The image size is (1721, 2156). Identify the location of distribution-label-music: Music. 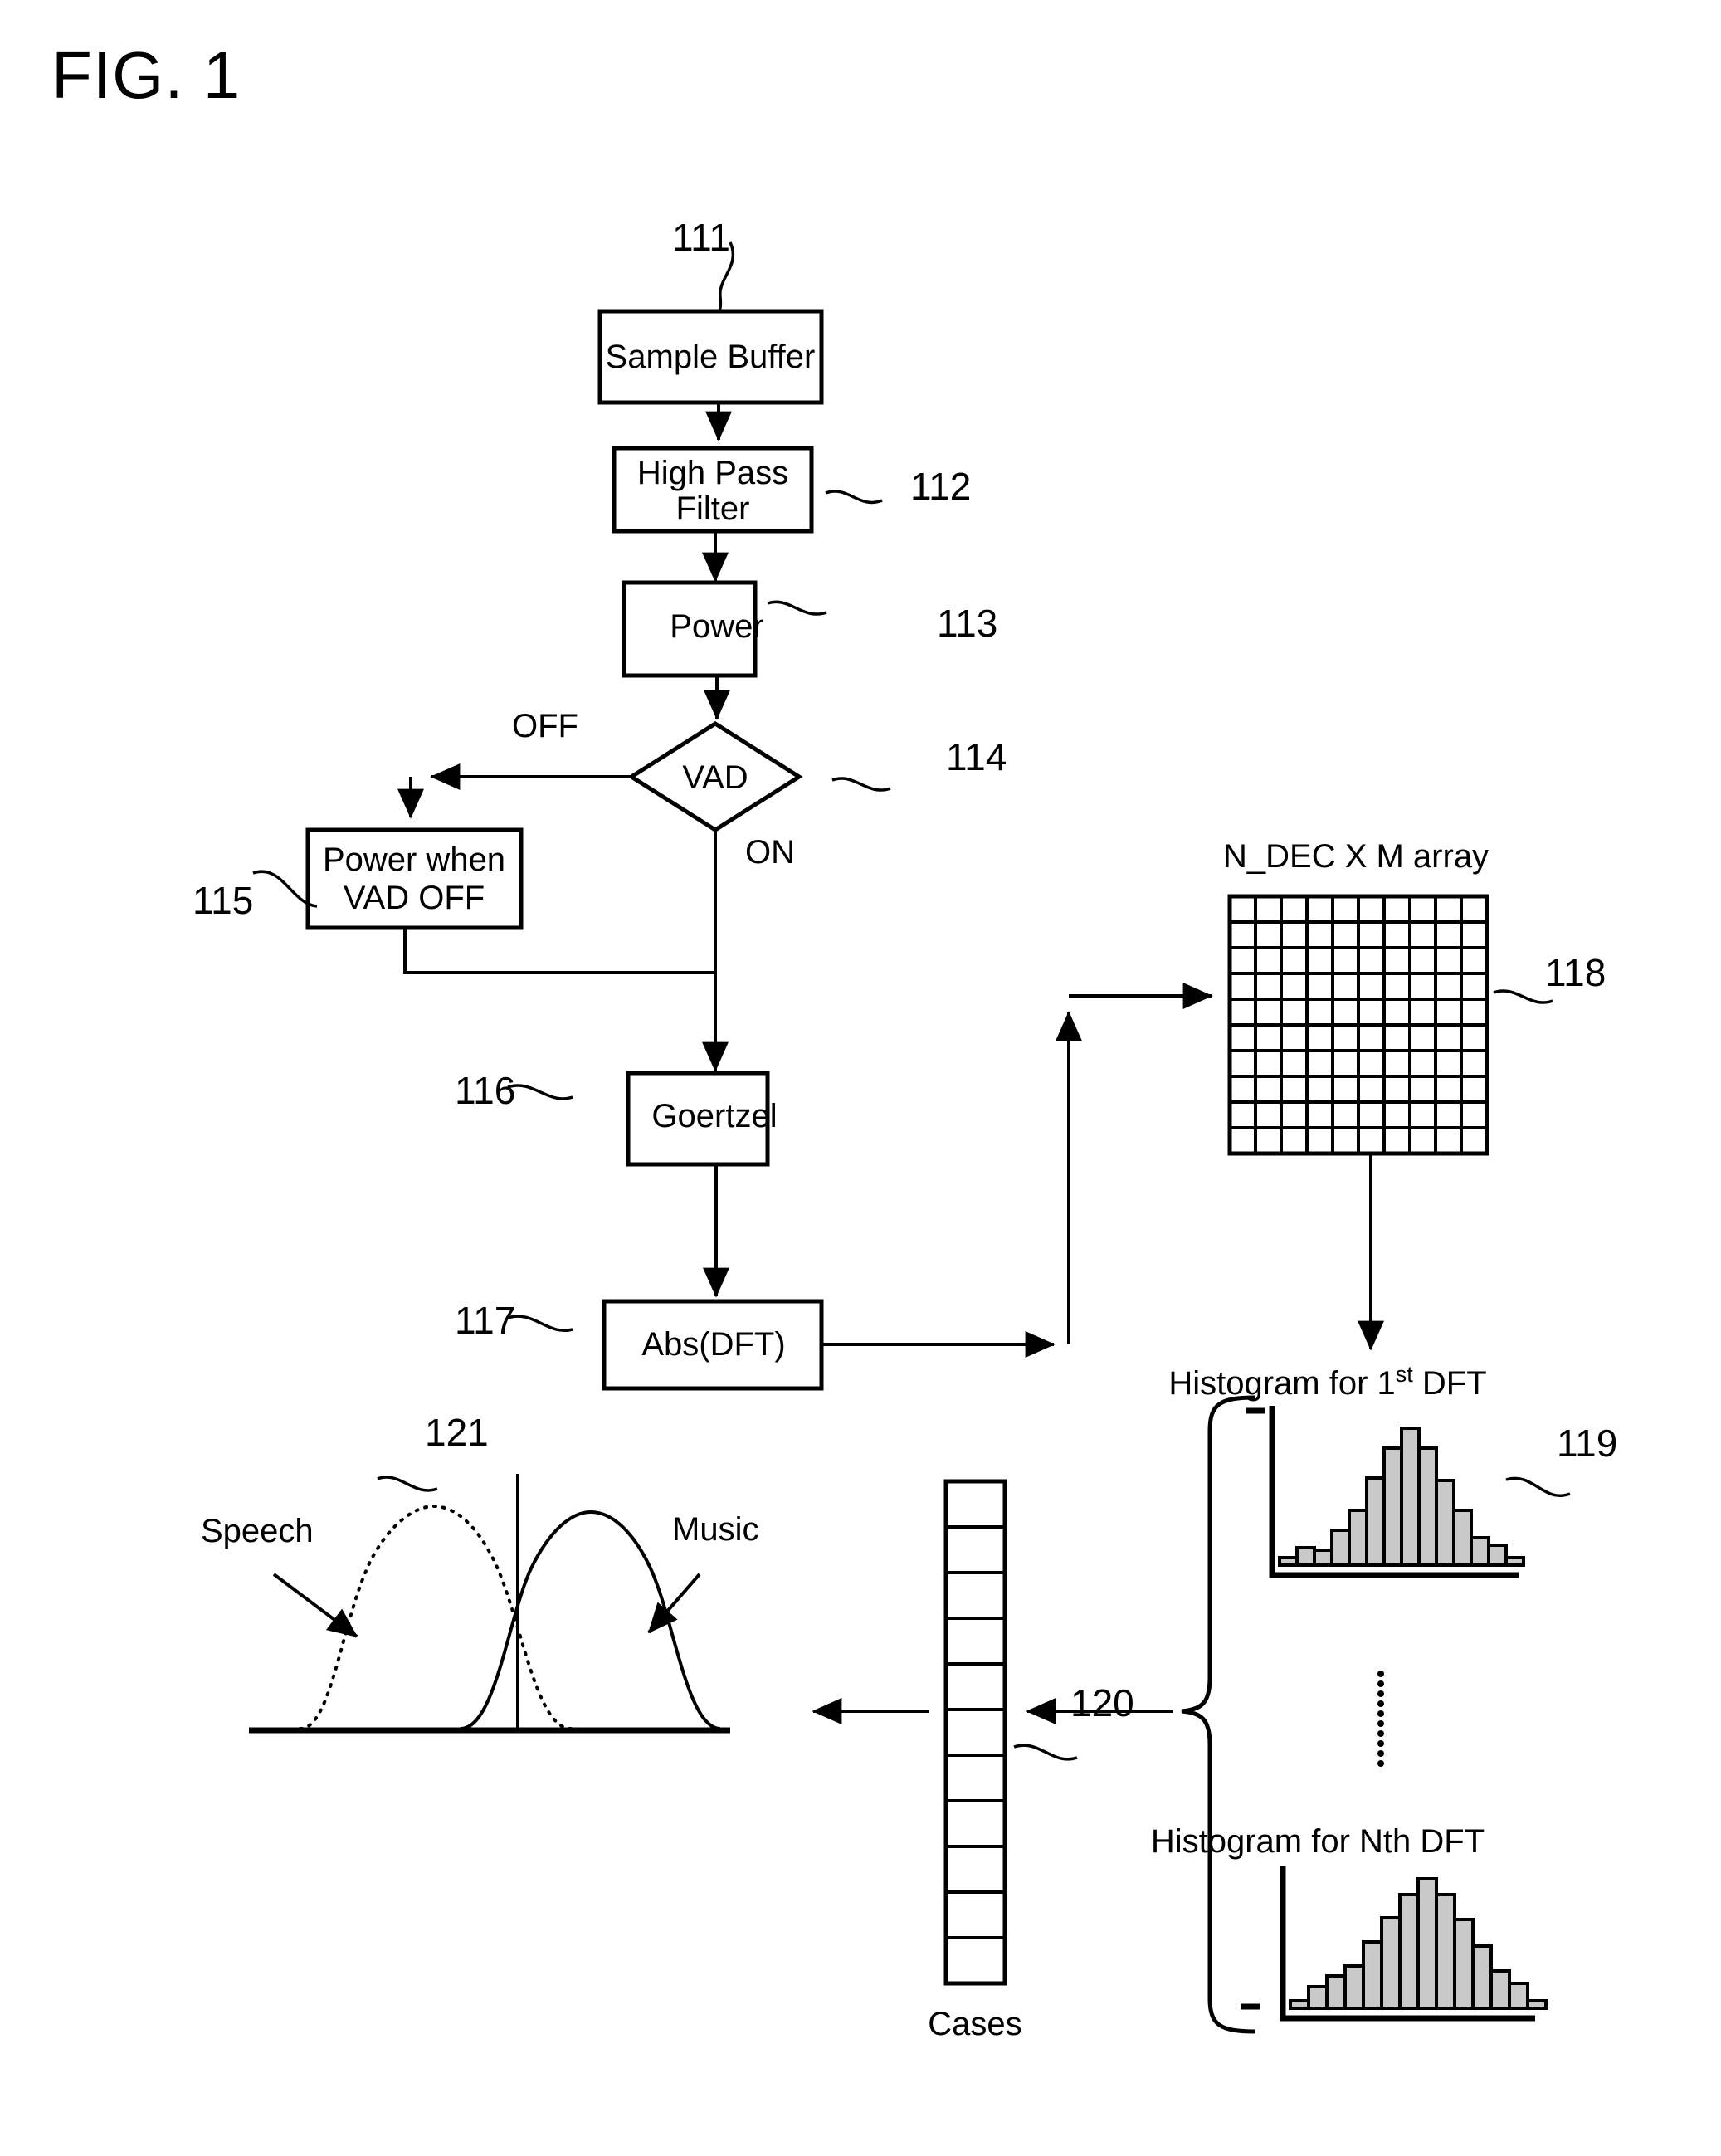
(715, 1530).